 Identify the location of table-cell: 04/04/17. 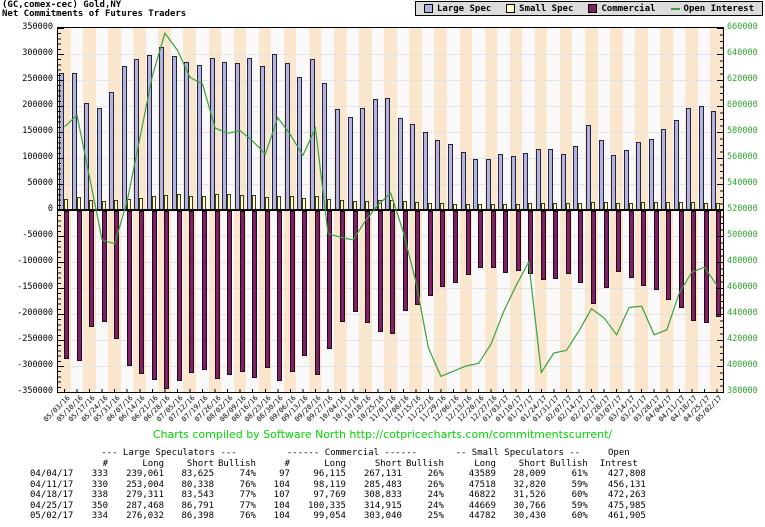
(52, 474).